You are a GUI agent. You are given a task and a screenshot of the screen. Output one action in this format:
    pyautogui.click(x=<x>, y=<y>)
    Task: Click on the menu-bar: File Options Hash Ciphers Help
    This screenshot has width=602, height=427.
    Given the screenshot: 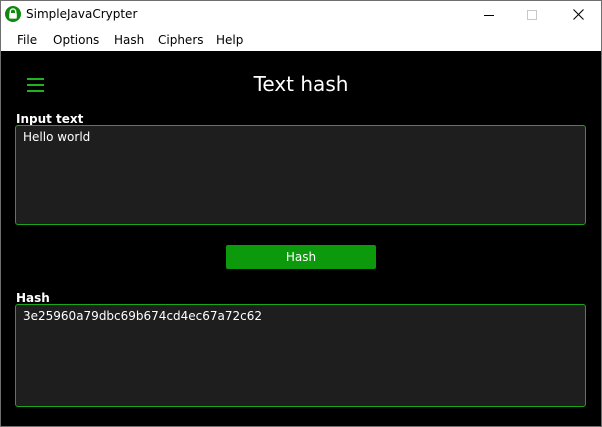 What is the action you would take?
    pyautogui.click(x=301, y=39)
    